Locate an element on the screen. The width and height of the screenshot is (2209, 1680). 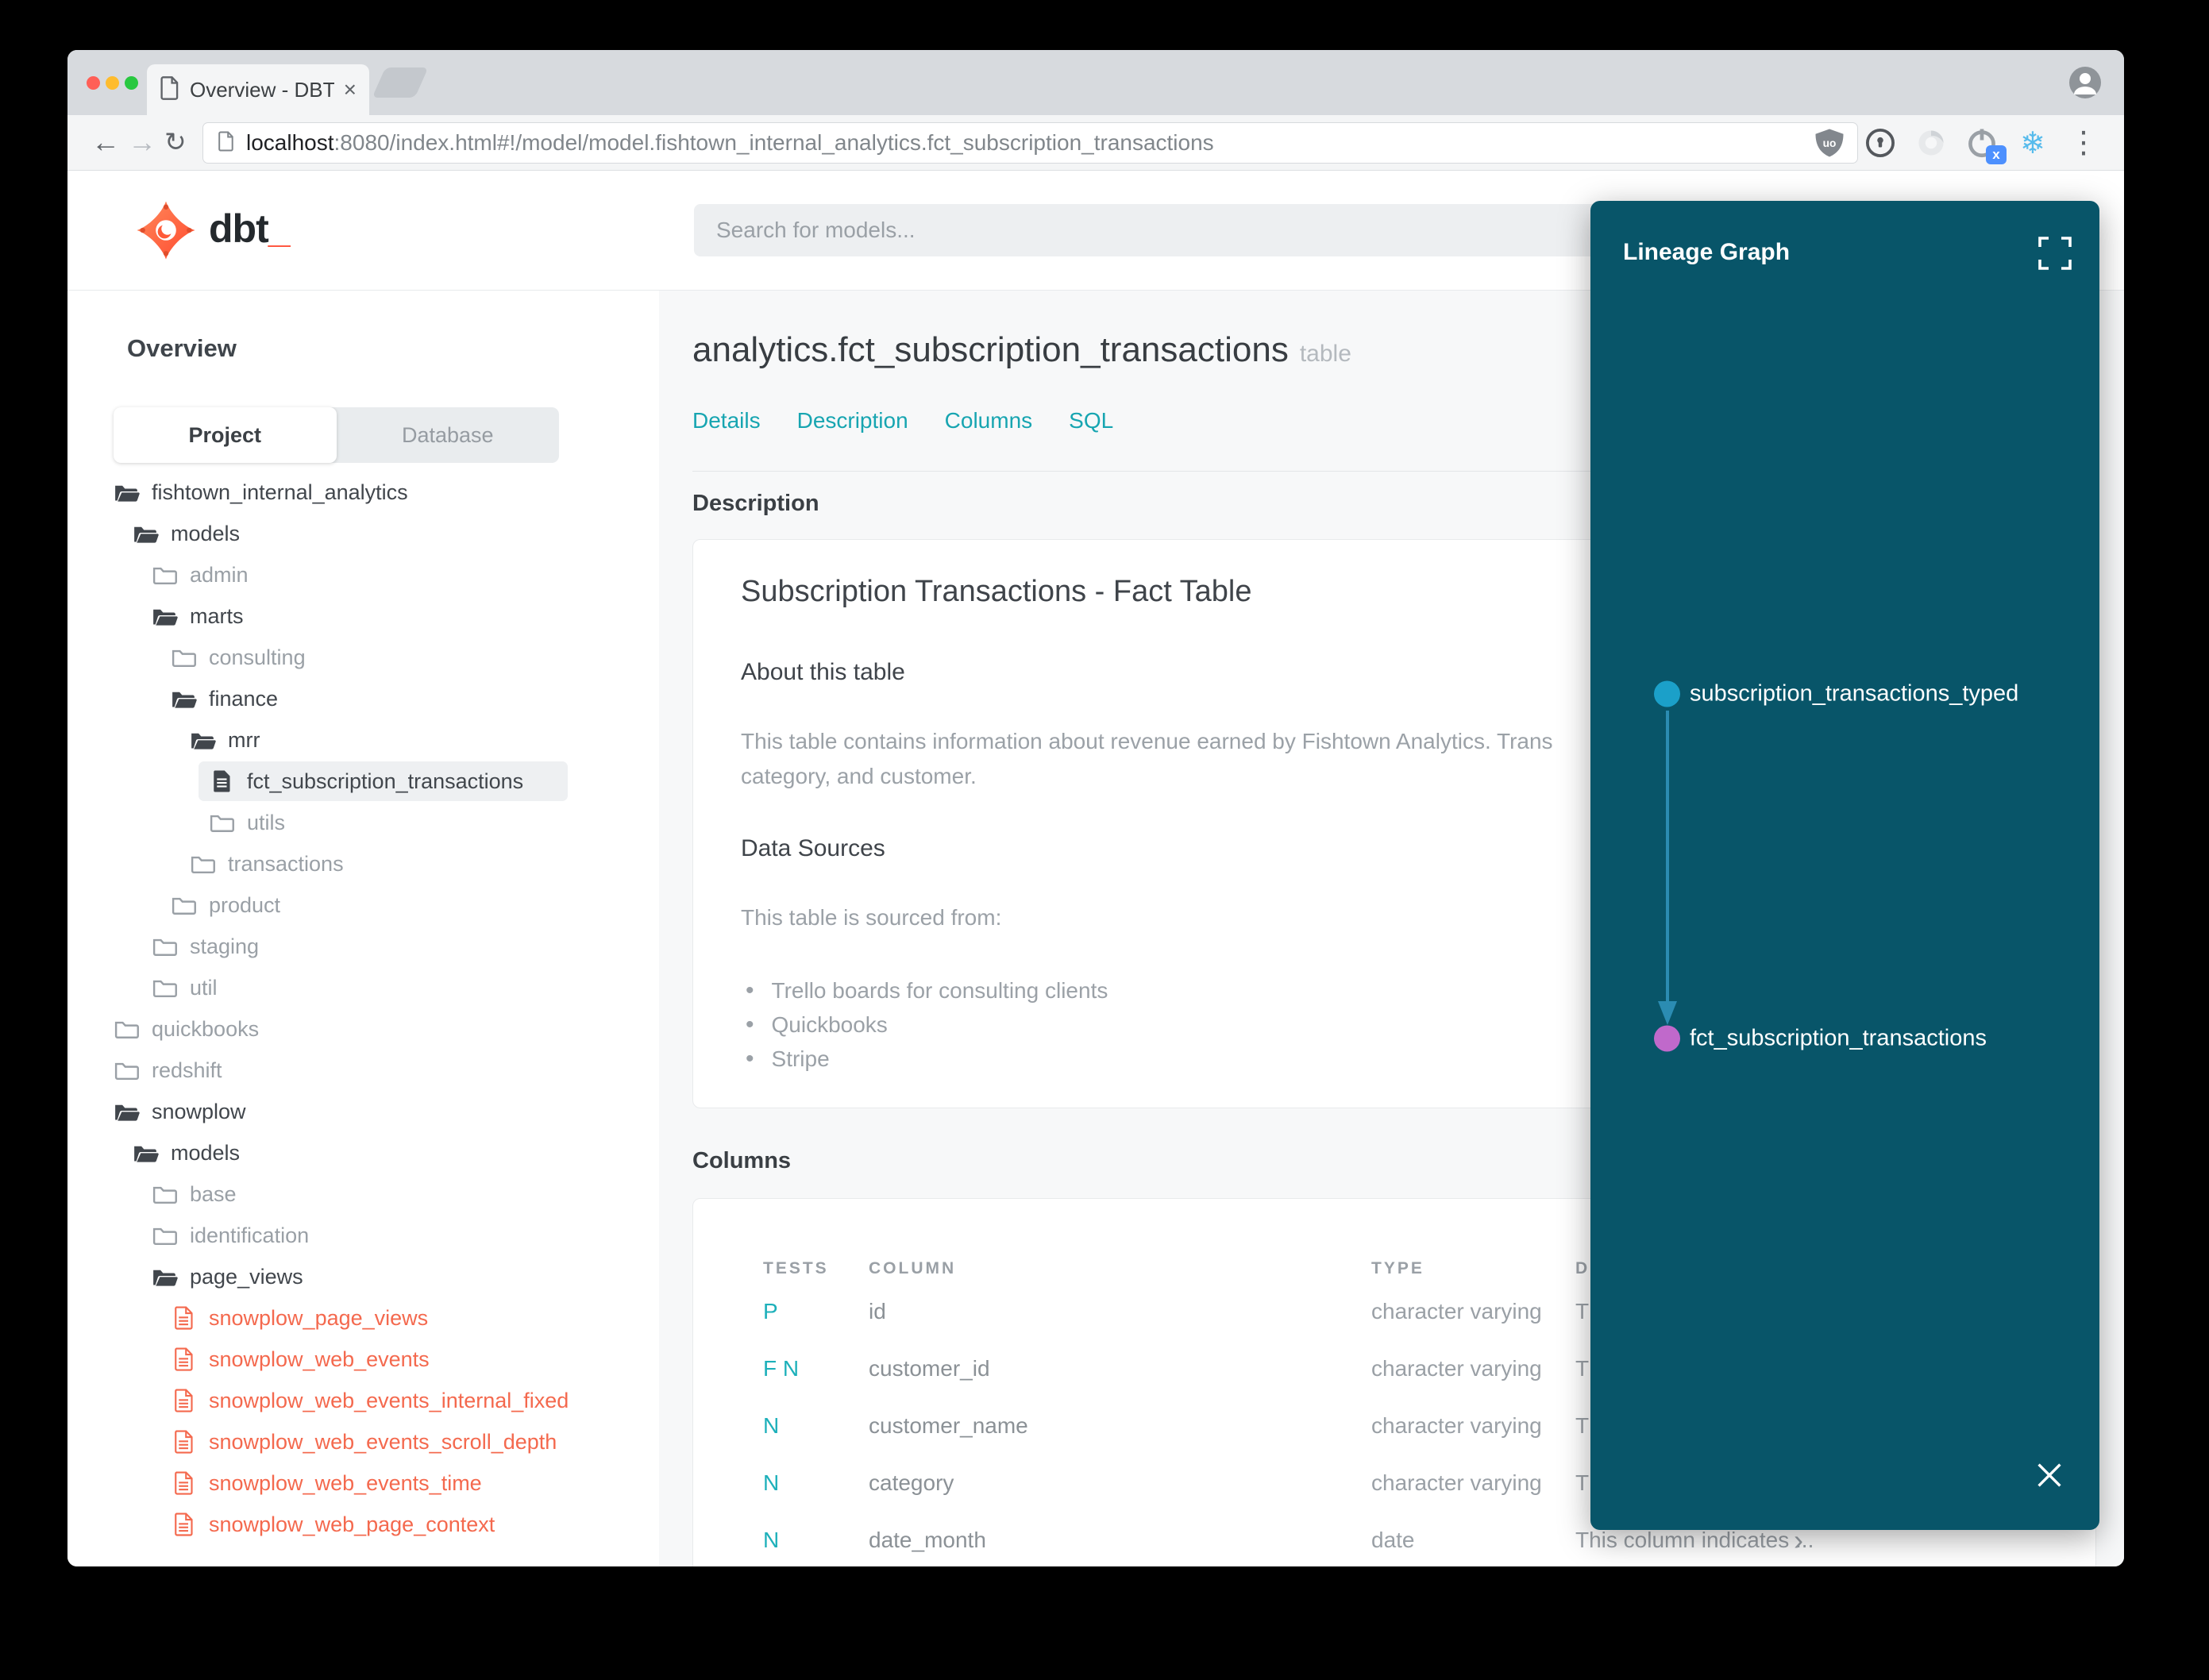
tree-item-snowplow_web_events_internal_fixed: snowplow_web_events_internal_fixed is located at coordinates (363, 1400).